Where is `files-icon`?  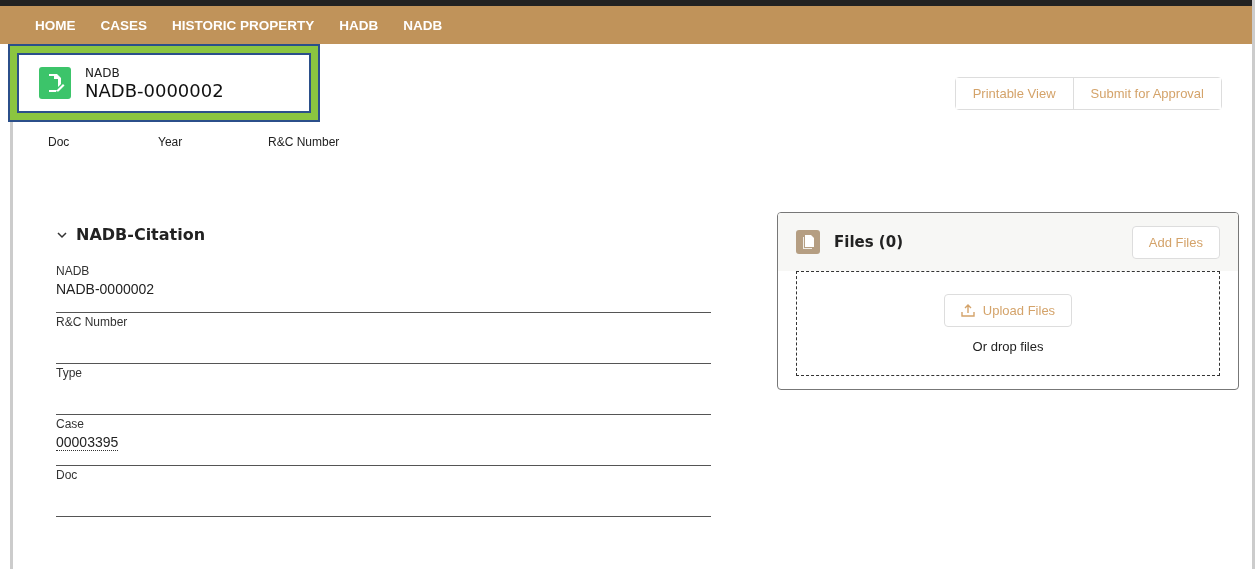
files-icon is located at coordinates (808, 242).